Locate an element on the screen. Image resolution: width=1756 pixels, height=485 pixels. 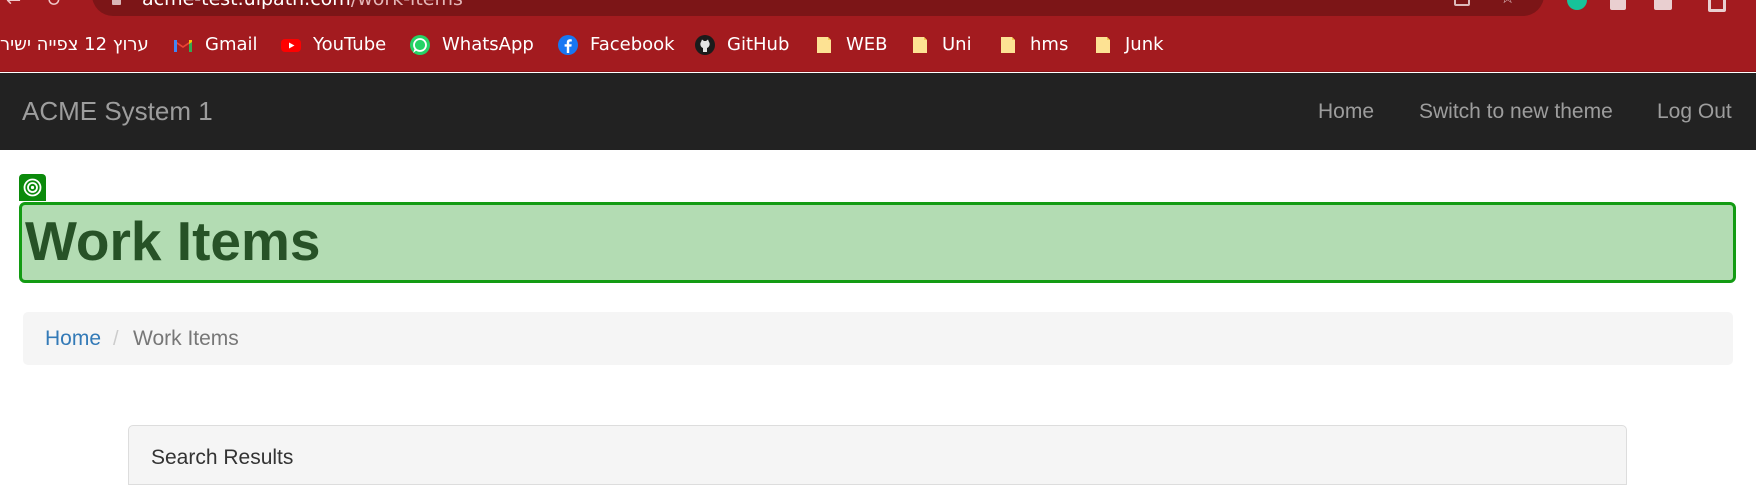
nav-switch-theme-link: Switch to new theme is located at coordinates (1516, 112).